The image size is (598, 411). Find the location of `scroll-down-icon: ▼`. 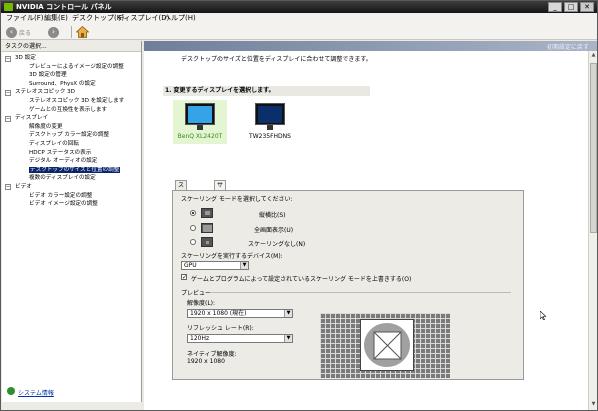

scroll-down-icon: ▼ is located at coordinates (593, 405).